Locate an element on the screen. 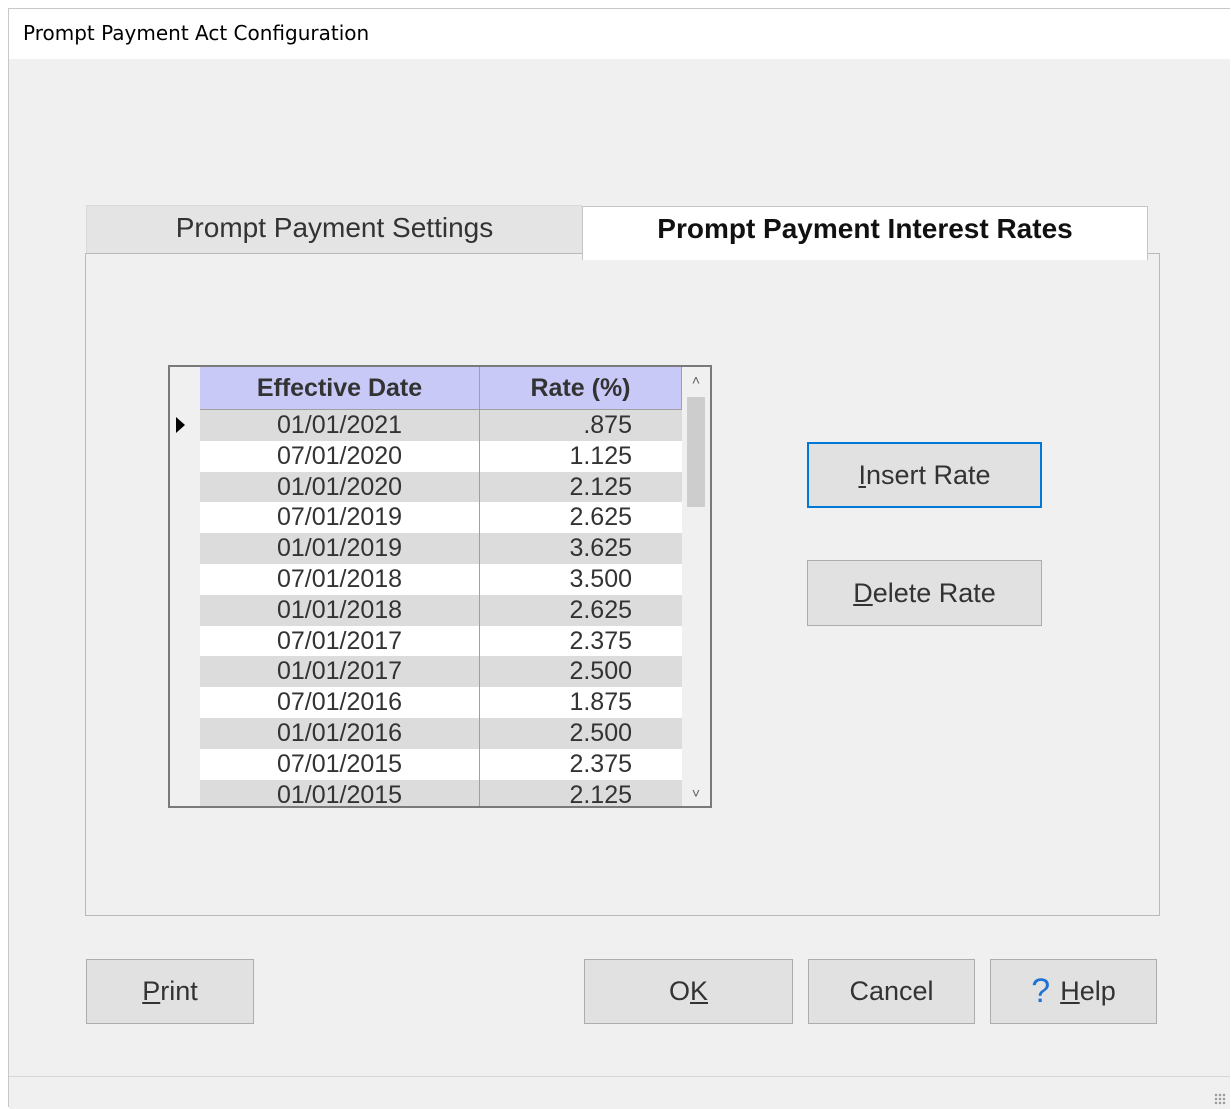  cell-effective-date: 07/01/2018 is located at coordinates (340, 579).